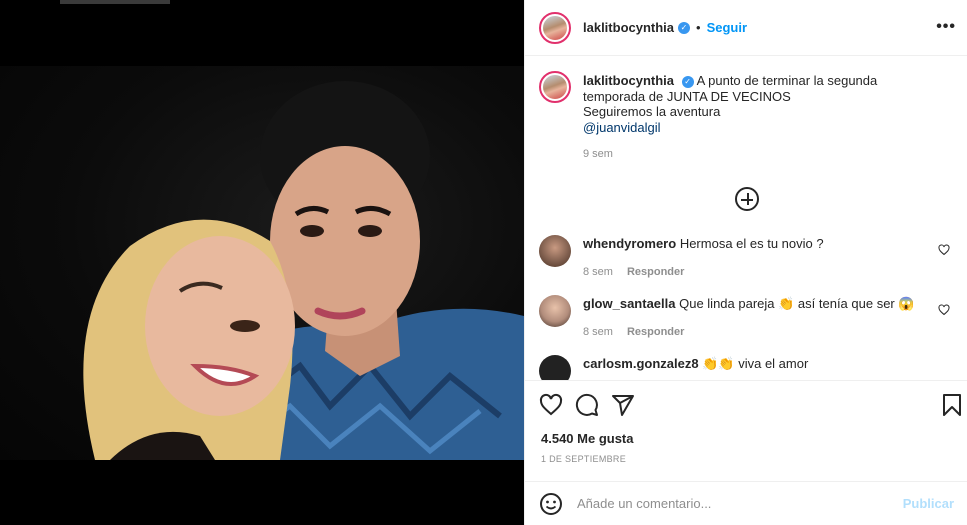 This screenshot has height=525, width=967. I want to click on add-comment-bar: Publicar, so click(746, 503).